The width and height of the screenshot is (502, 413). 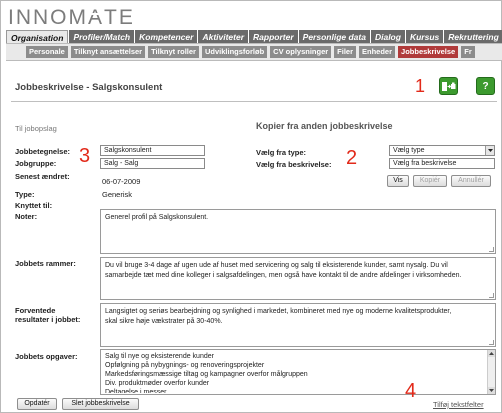 I want to click on forventede-label-line1: Forventede, so click(x=35, y=310).